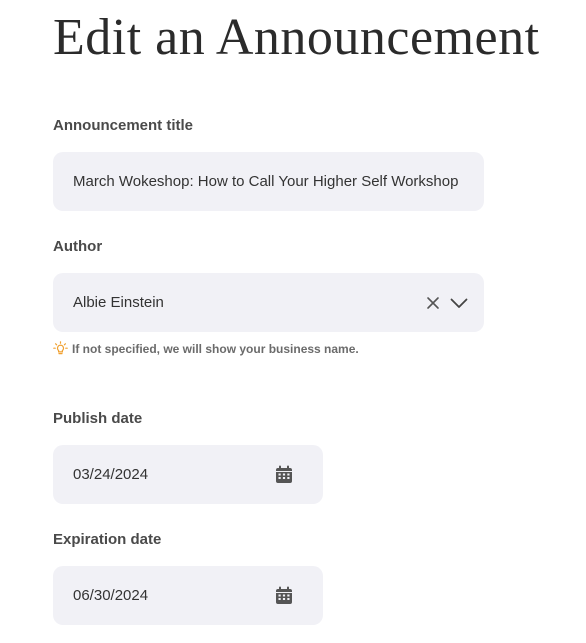 Image resolution: width=586 pixels, height=643 pixels. I want to click on publish-date-field: 03/24/2024, so click(188, 474).